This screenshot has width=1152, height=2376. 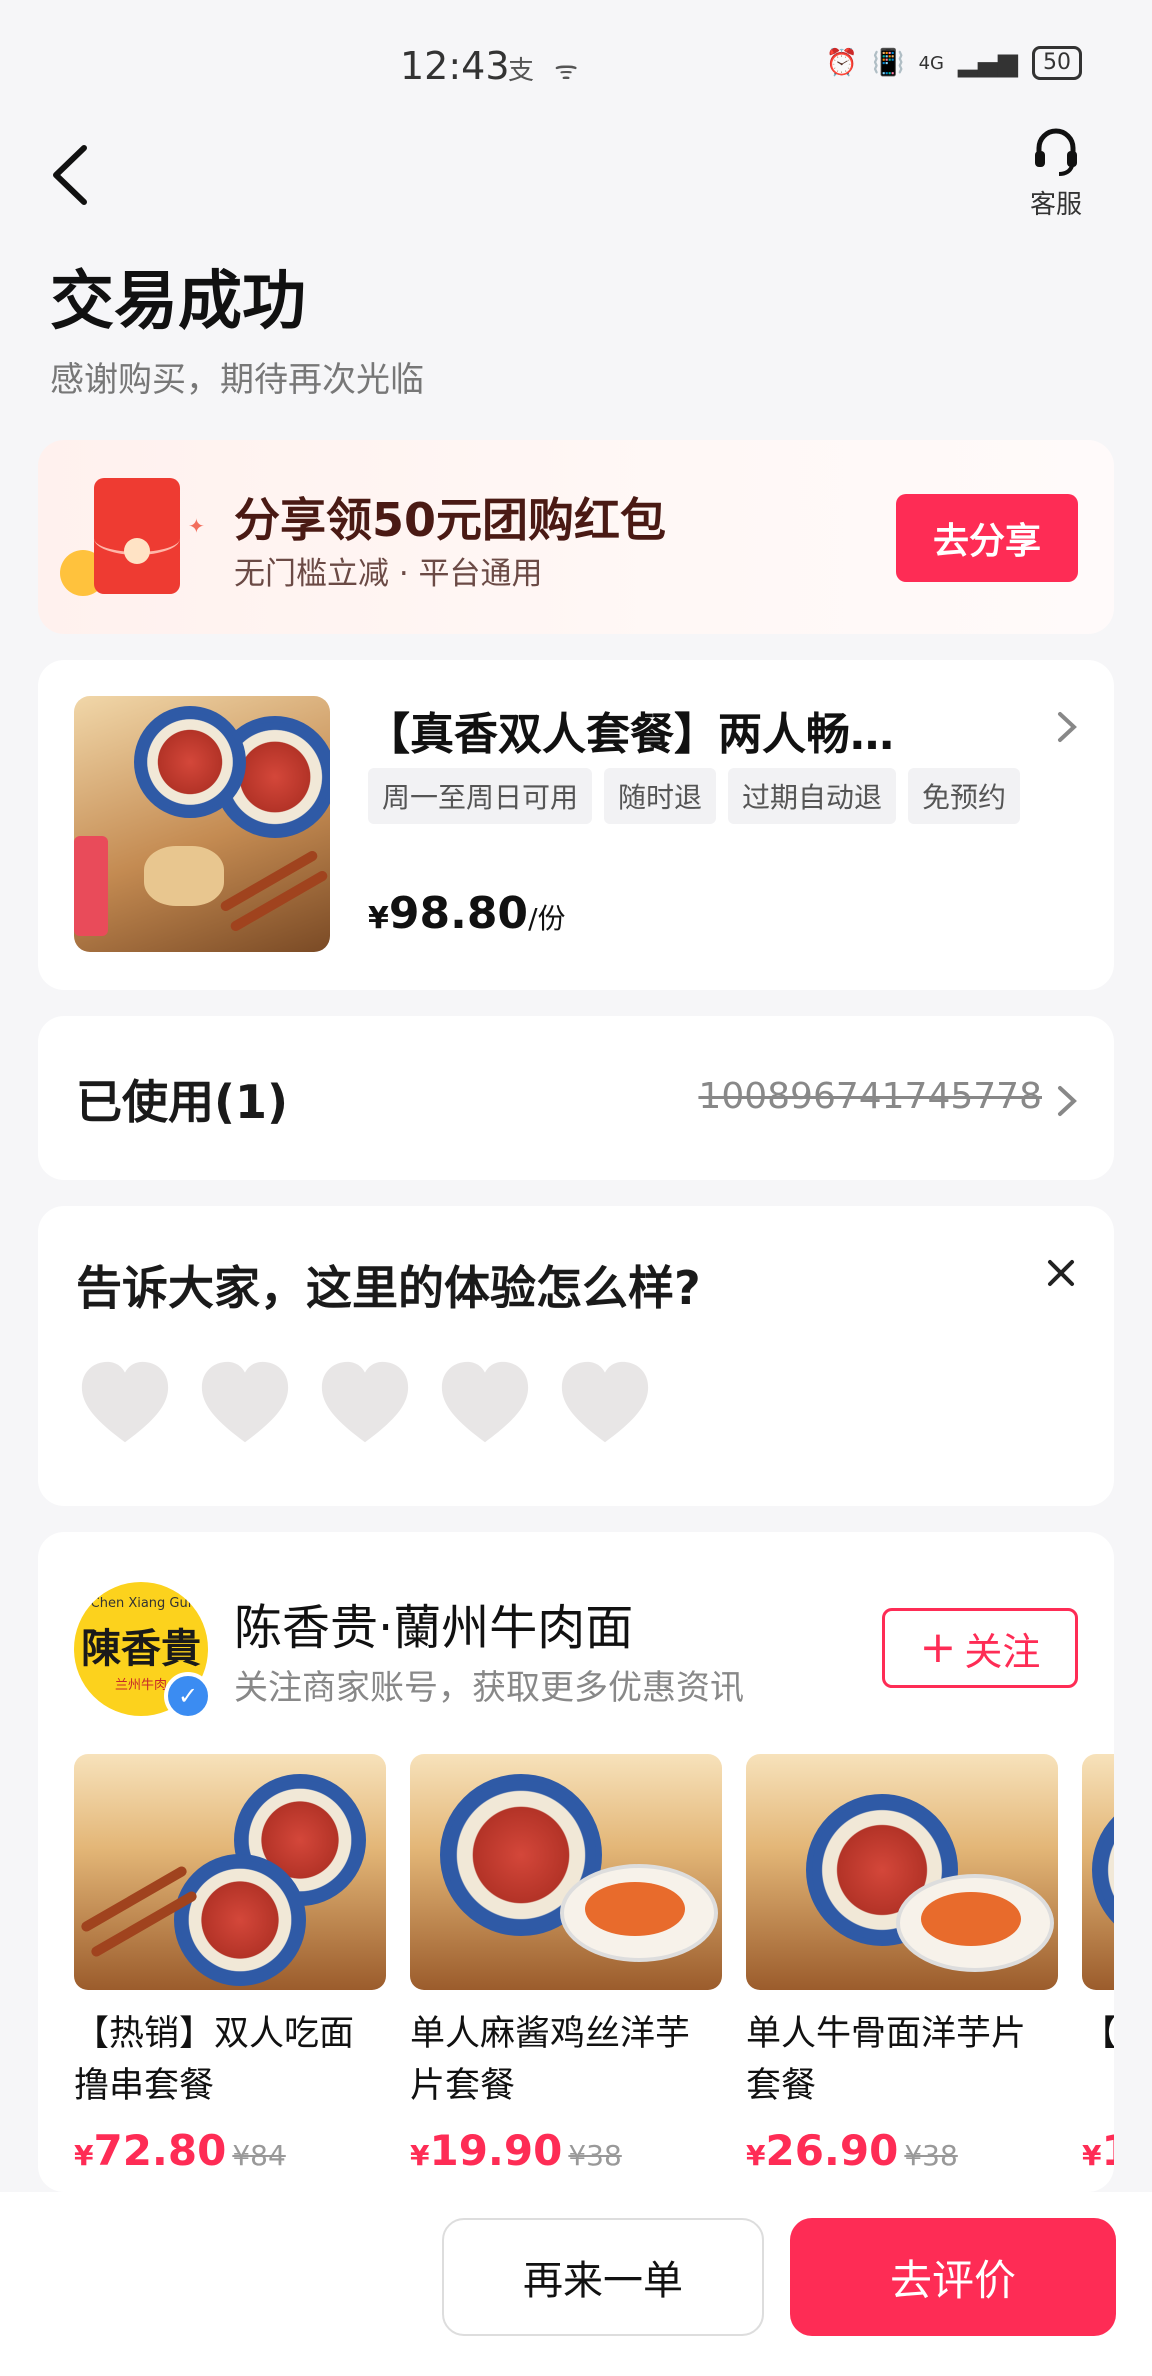 What do you see at coordinates (902, 2150) in the screenshot?
I see `goods-price: ¥26.90 ¥38` at bounding box center [902, 2150].